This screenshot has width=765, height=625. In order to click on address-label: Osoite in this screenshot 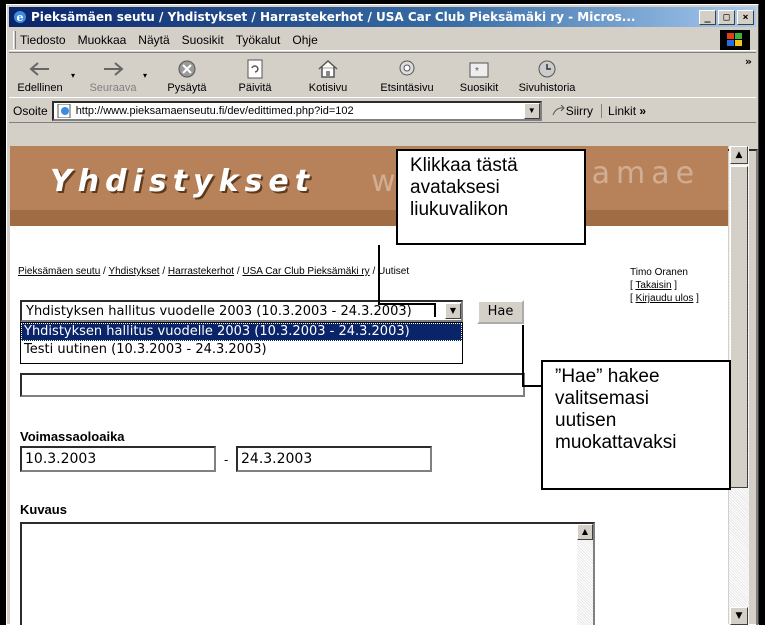, I will do `click(30, 110)`.